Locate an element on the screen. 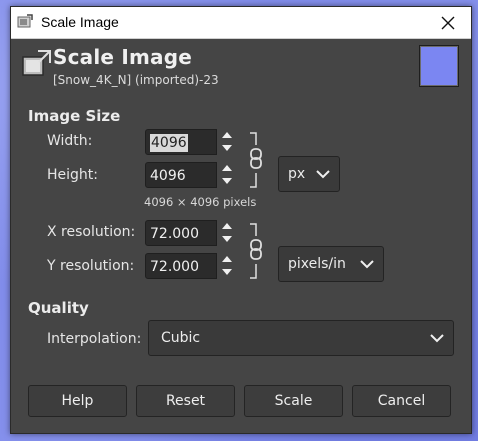  resolution-unit-value: pixels/in is located at coordinates (317, 264).